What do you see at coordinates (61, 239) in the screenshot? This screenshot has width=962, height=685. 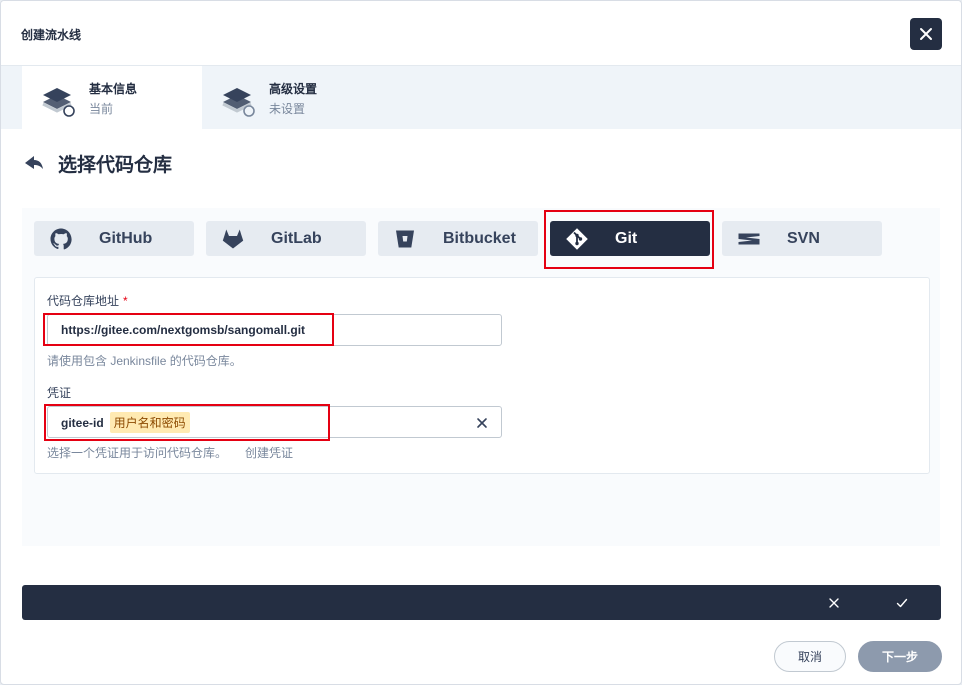 I see `github-icon` at bounding box center [61, 239].